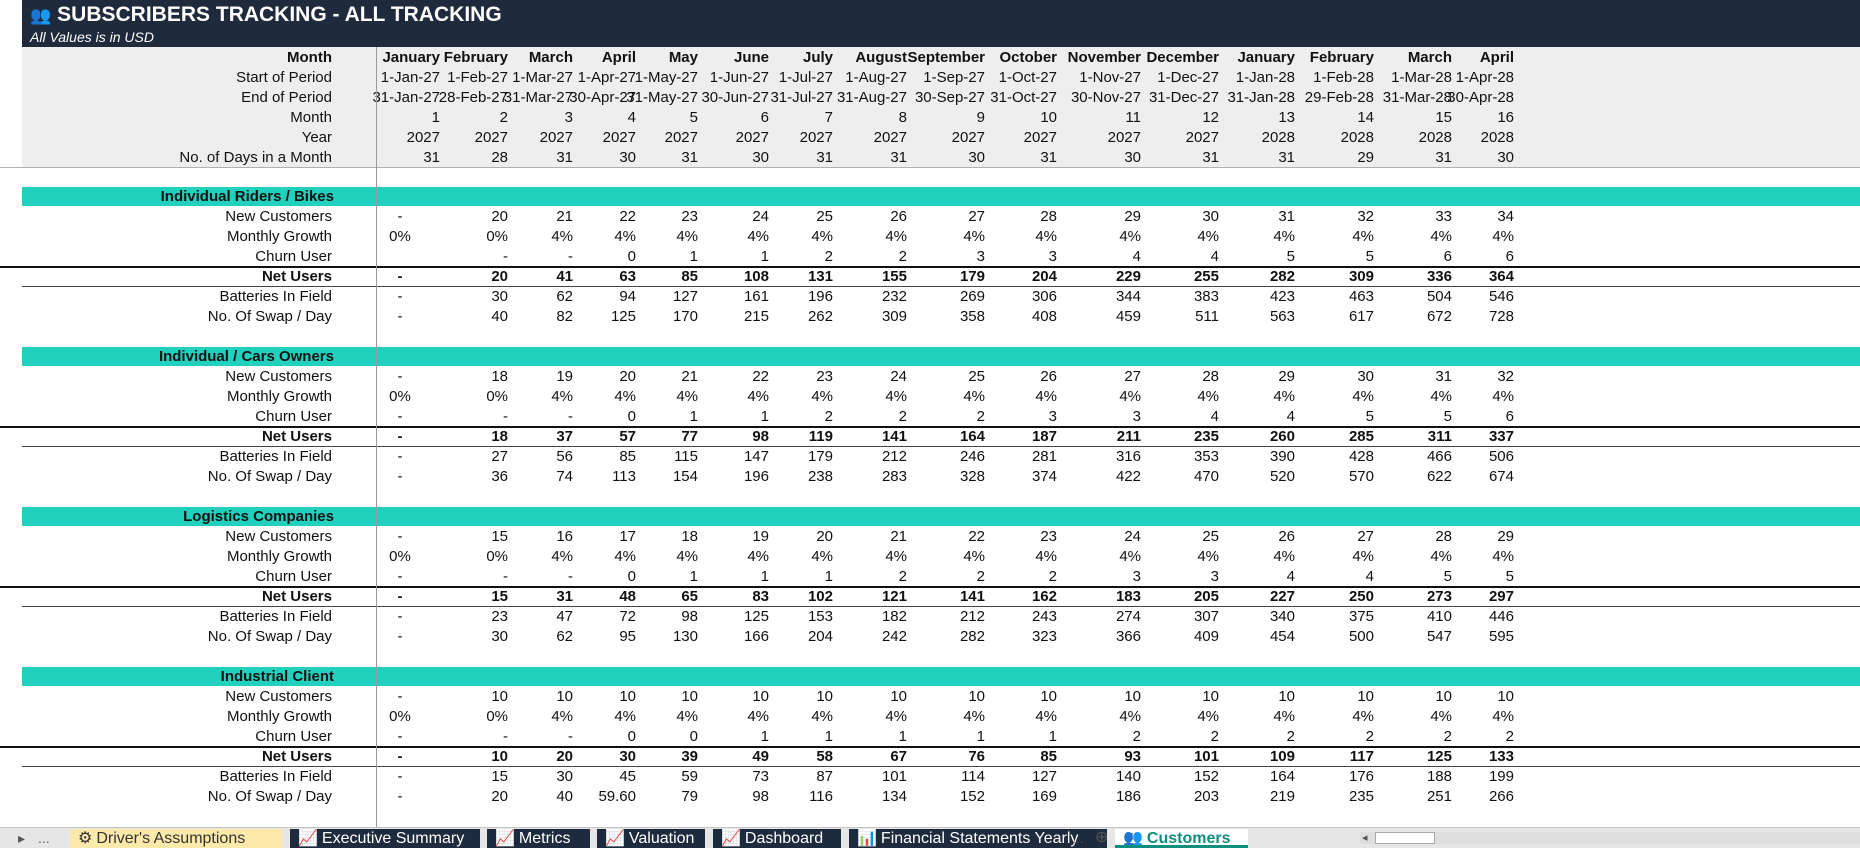  I want to click on cell: 16, so click(1474, 117).